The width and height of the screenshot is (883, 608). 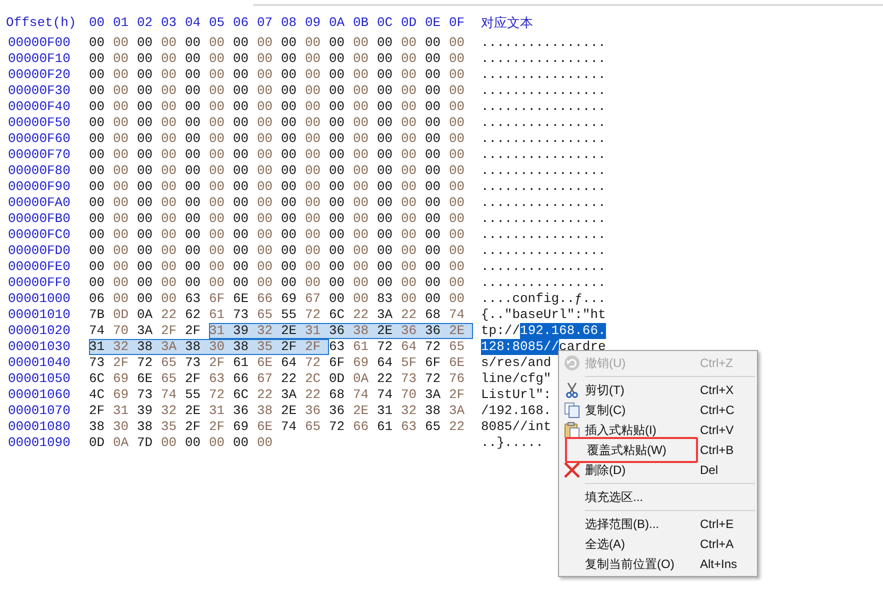 What do you see at coordinates (209, 347) in the screenshot?
I see `selected-byte-range: 31 32 38 3A 38 30 38 35 2F 2F` at bounding box center [209, 347].